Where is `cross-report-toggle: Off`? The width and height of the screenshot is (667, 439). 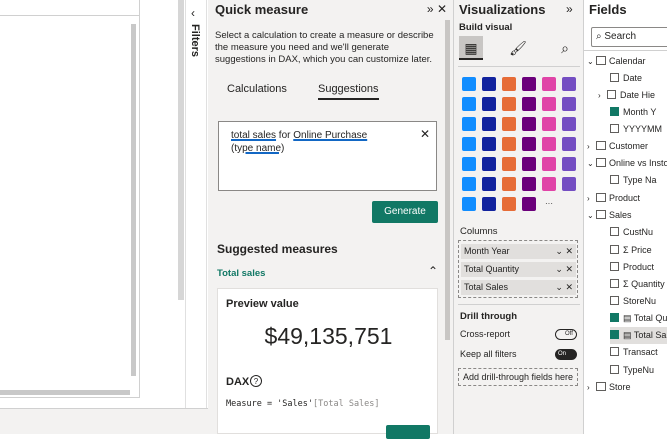 cross-report-toggle: Off is located at coordinates (566, 334).